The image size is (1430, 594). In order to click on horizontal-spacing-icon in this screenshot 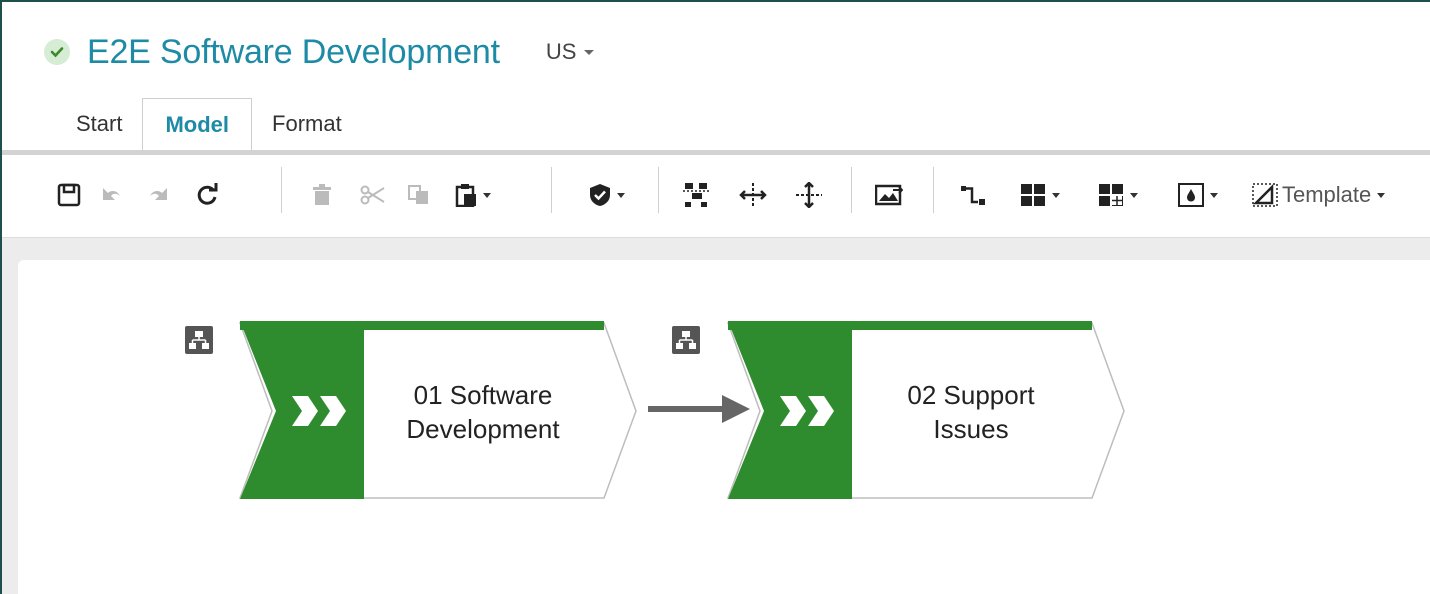, I will do `click(753, 195)`.